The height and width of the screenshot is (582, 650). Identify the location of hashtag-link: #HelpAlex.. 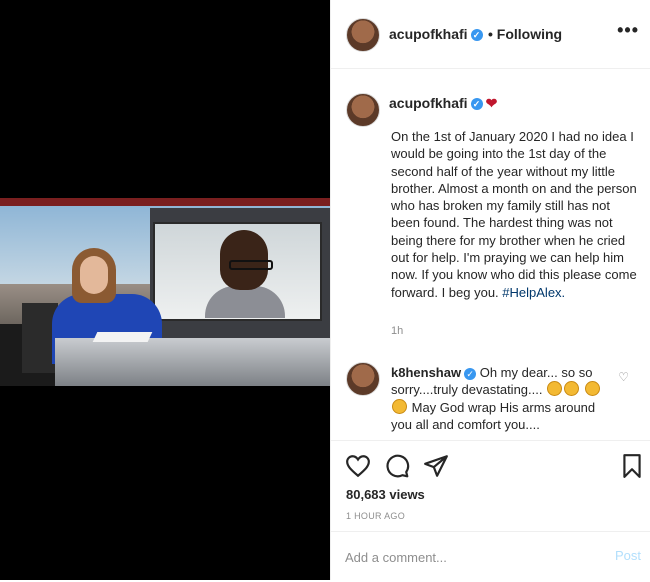
(533, 292).